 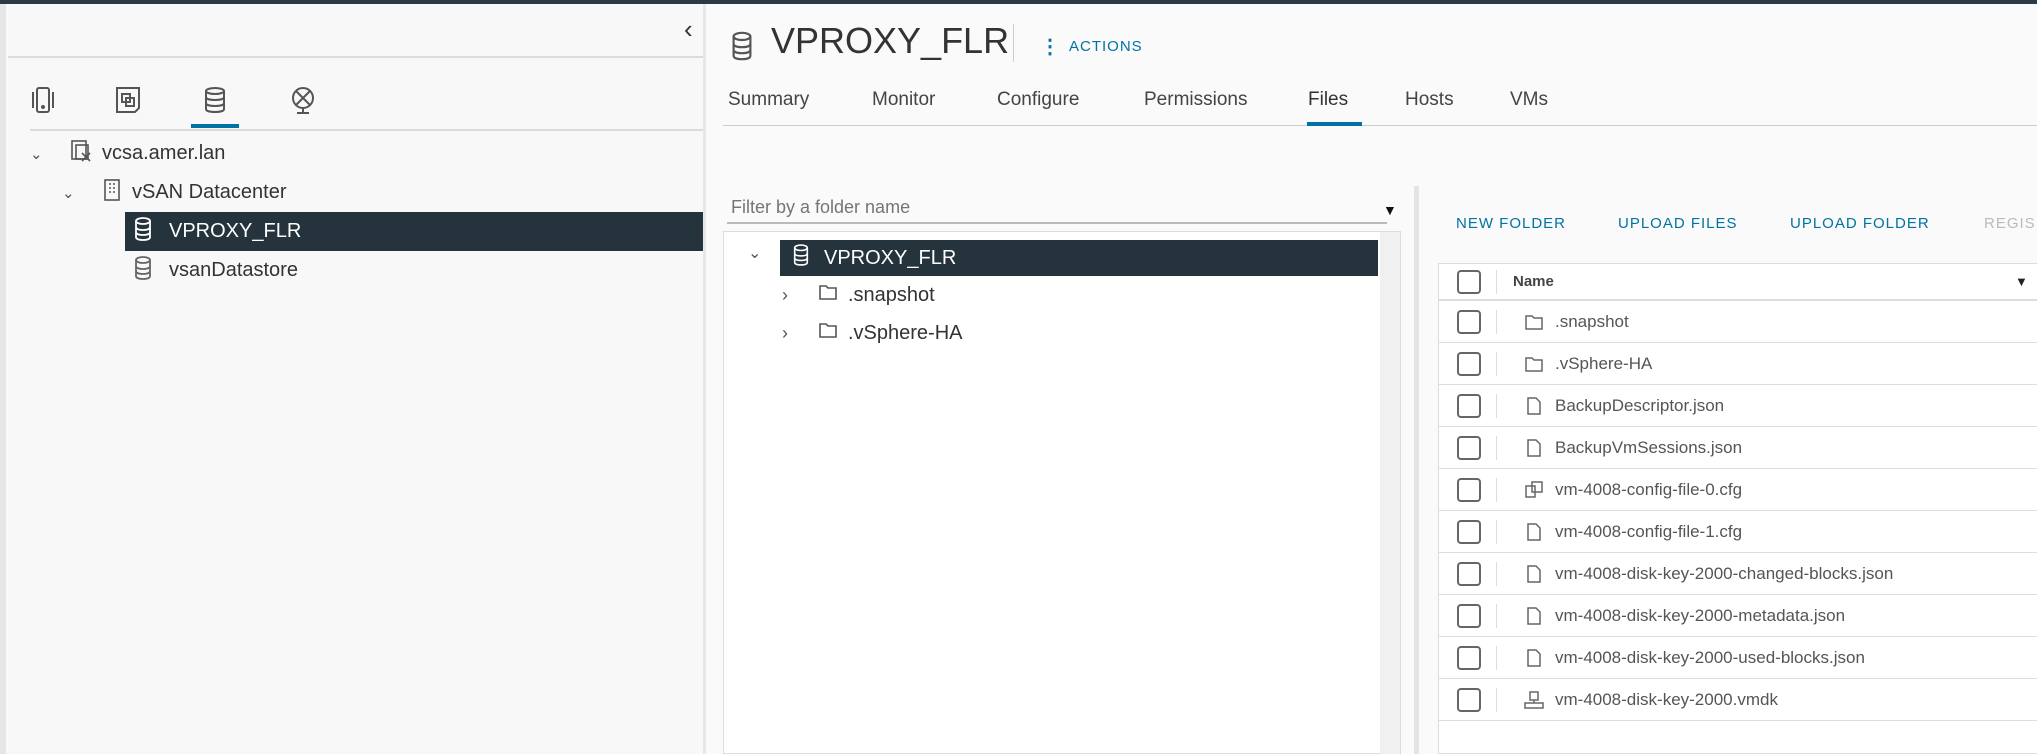 I want to click on vcenter-icon, so click(x=81, y=154).